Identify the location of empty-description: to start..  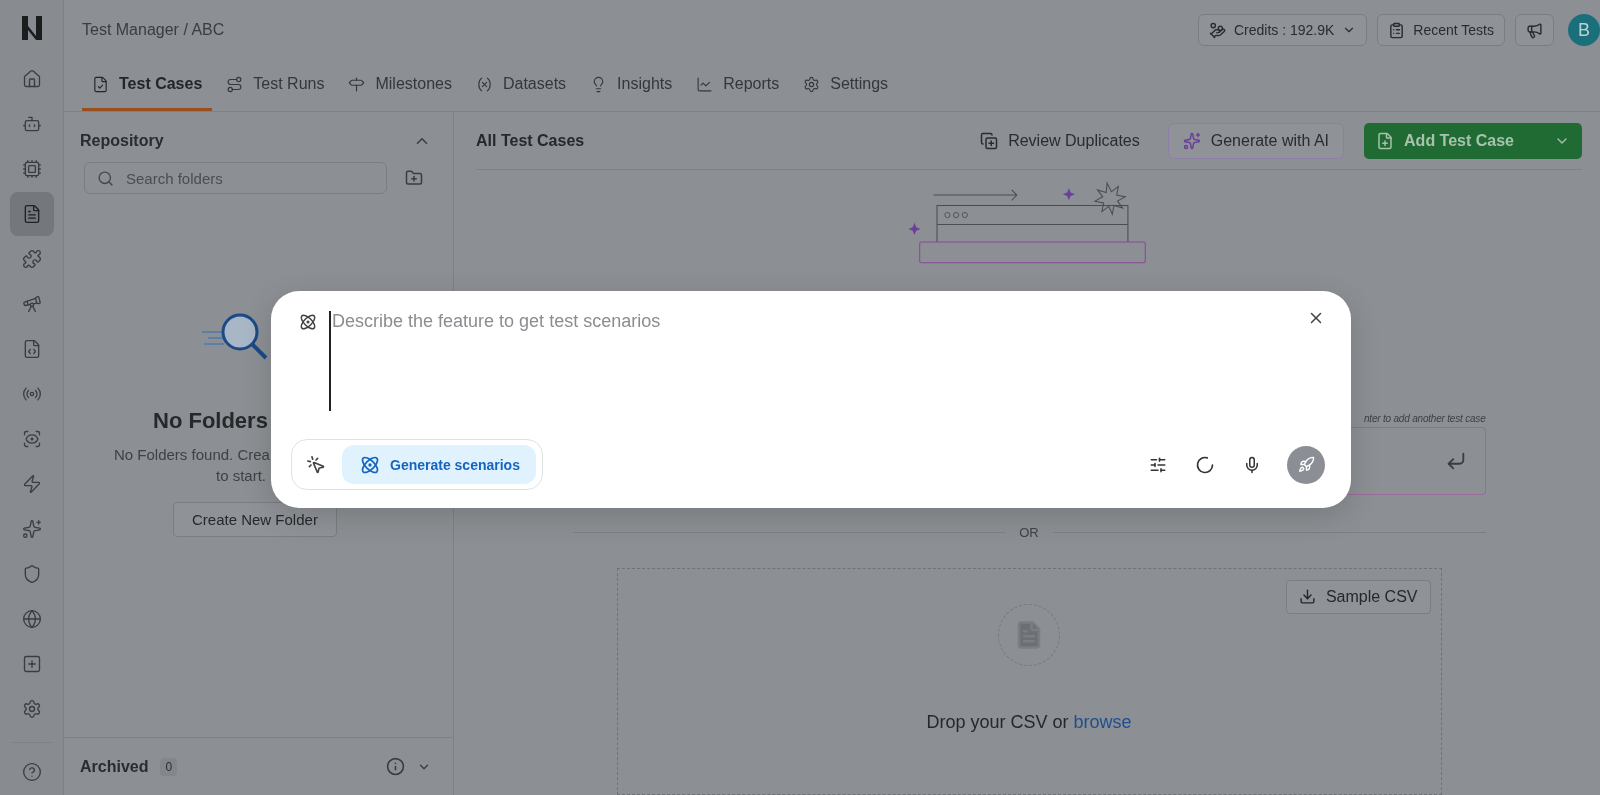
(241, 475).